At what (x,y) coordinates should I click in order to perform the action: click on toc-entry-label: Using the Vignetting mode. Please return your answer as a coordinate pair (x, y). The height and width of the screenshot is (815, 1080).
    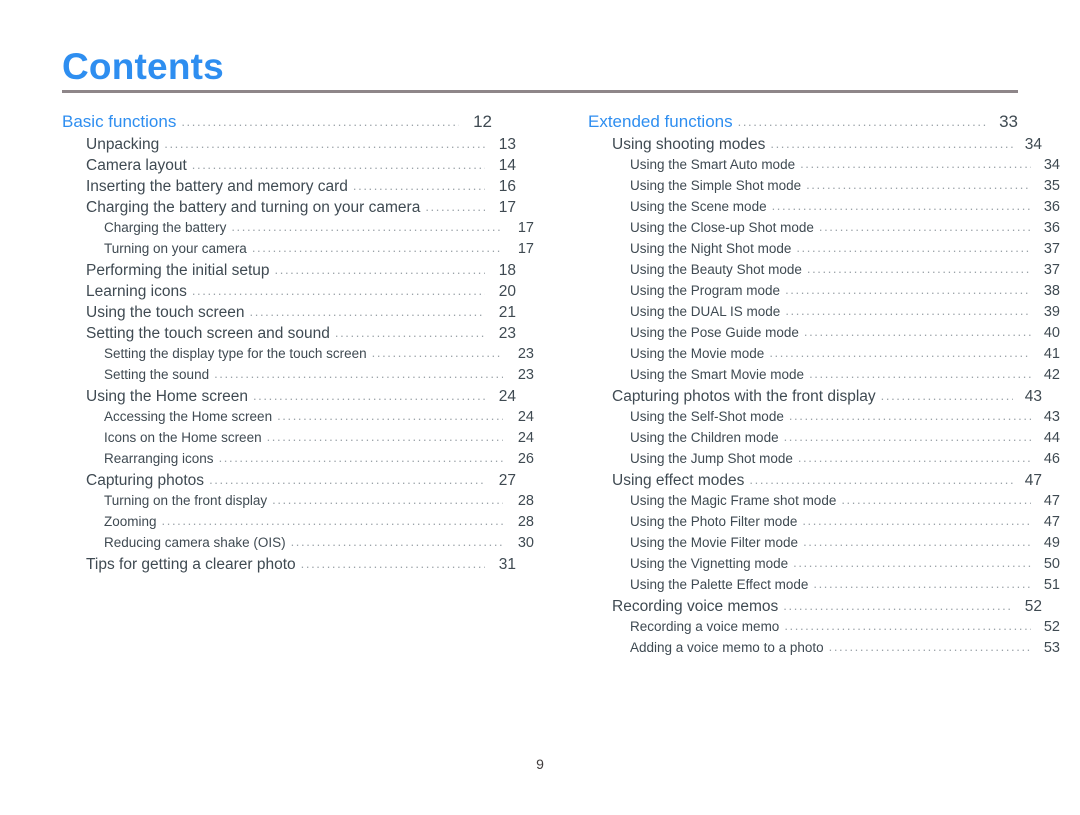
    Looking at the image, I should click on (709, 563).